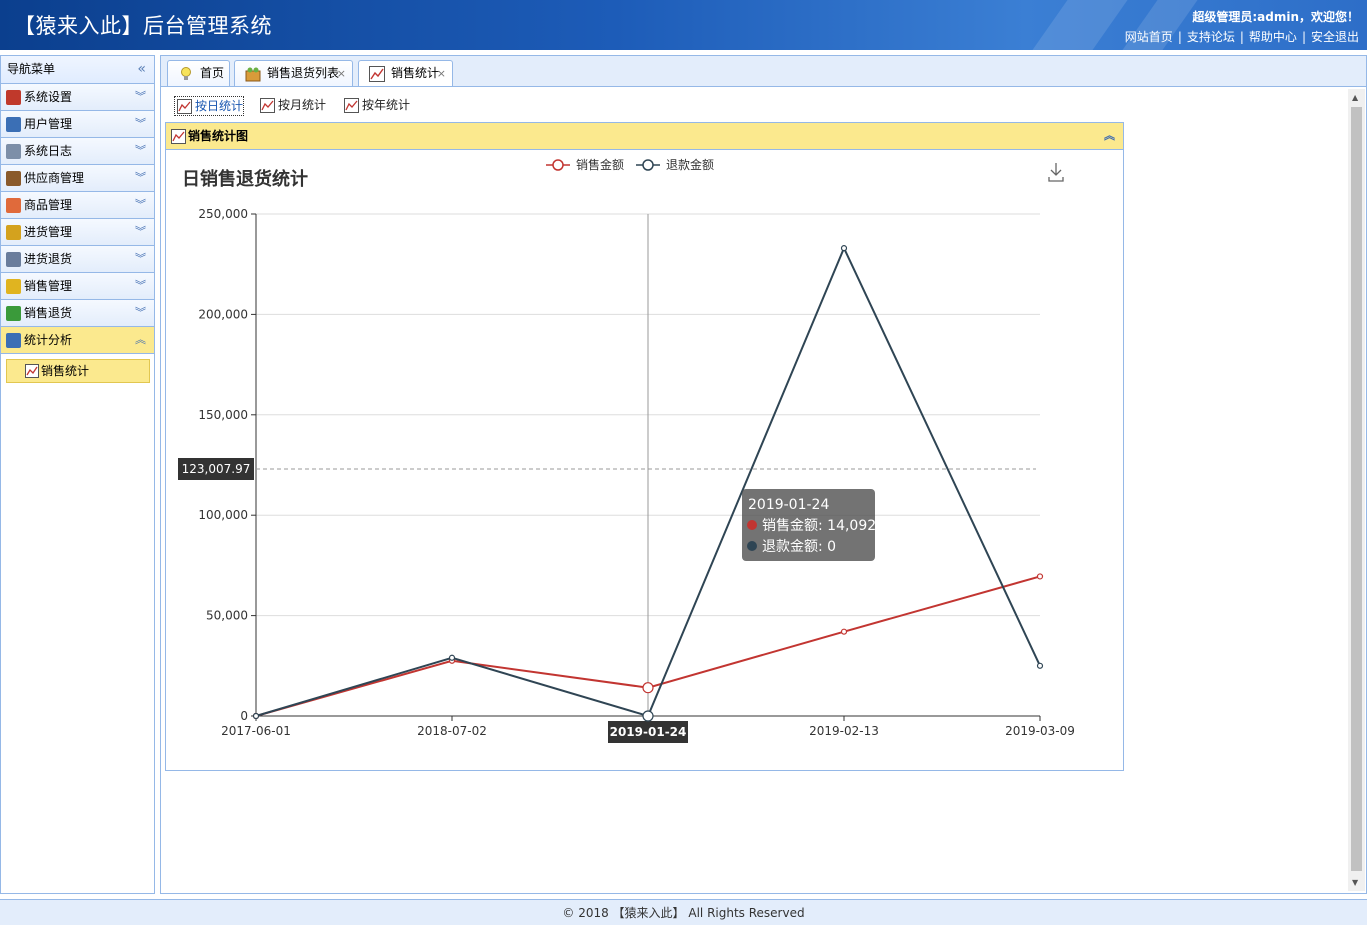  Describe the element at coordinates (244, 716) in the screenshot. I see `y-tick-label: 0` at that location.